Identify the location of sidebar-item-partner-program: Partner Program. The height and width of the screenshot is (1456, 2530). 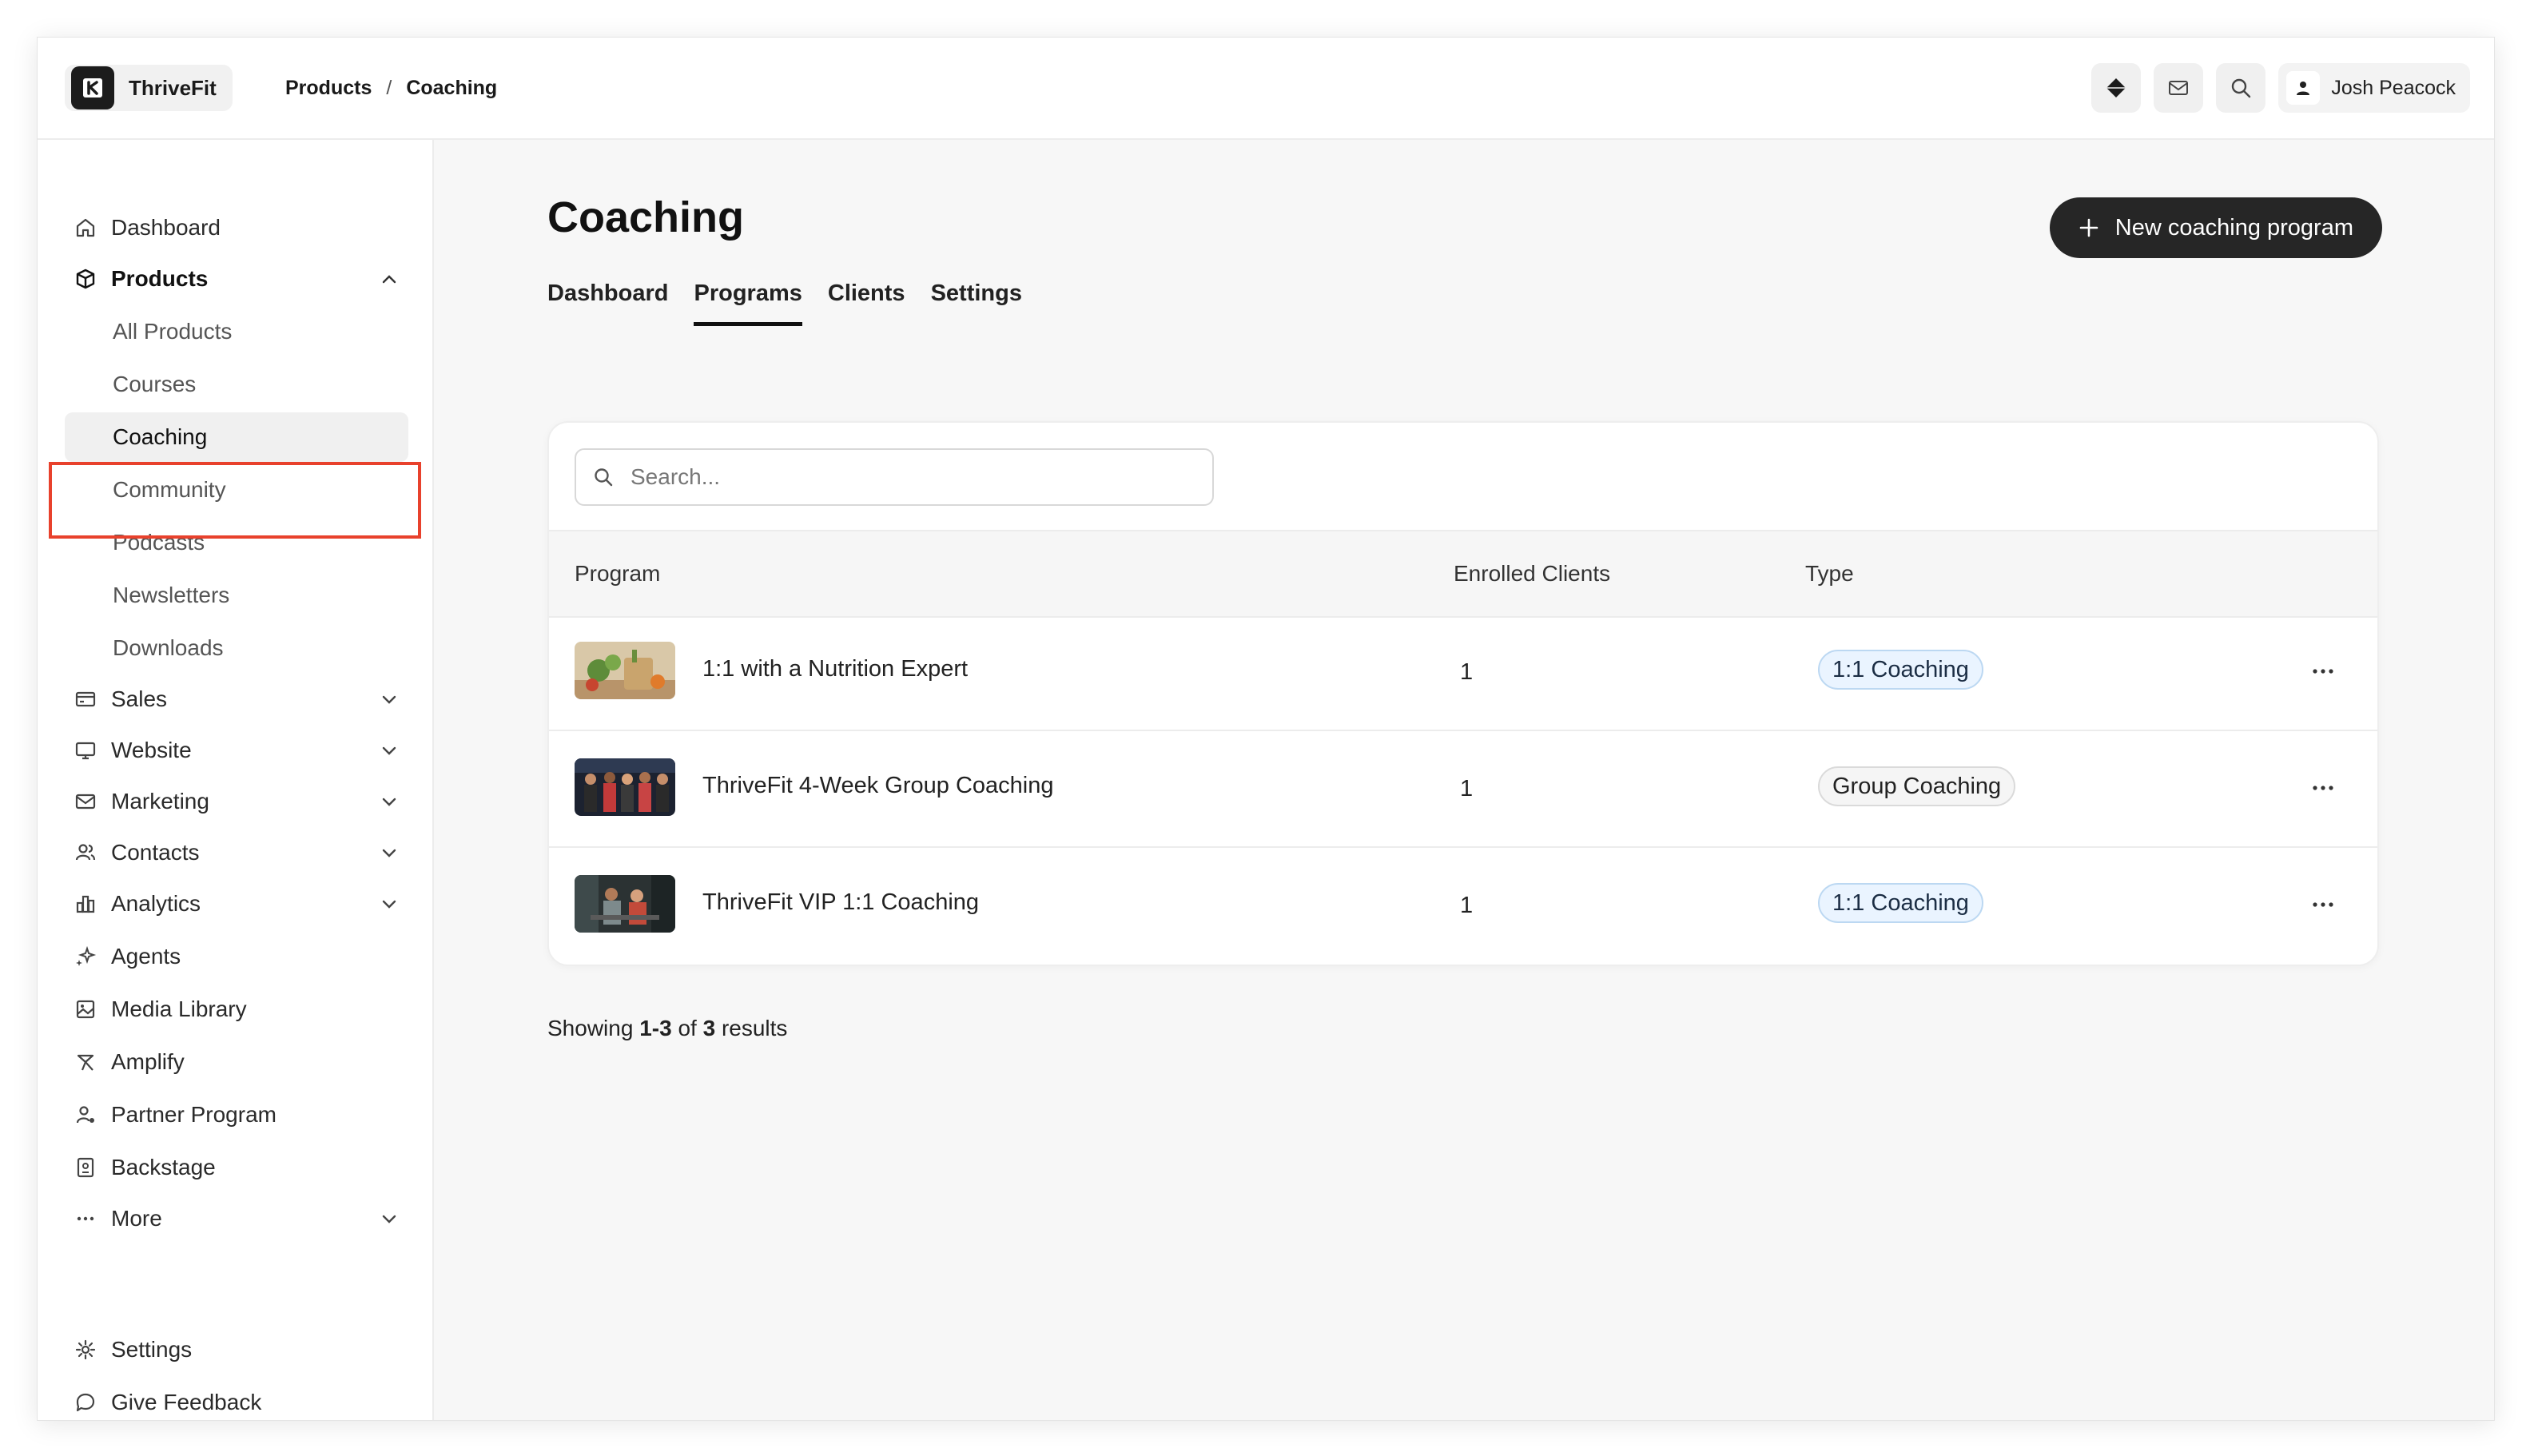
(241, 1115).